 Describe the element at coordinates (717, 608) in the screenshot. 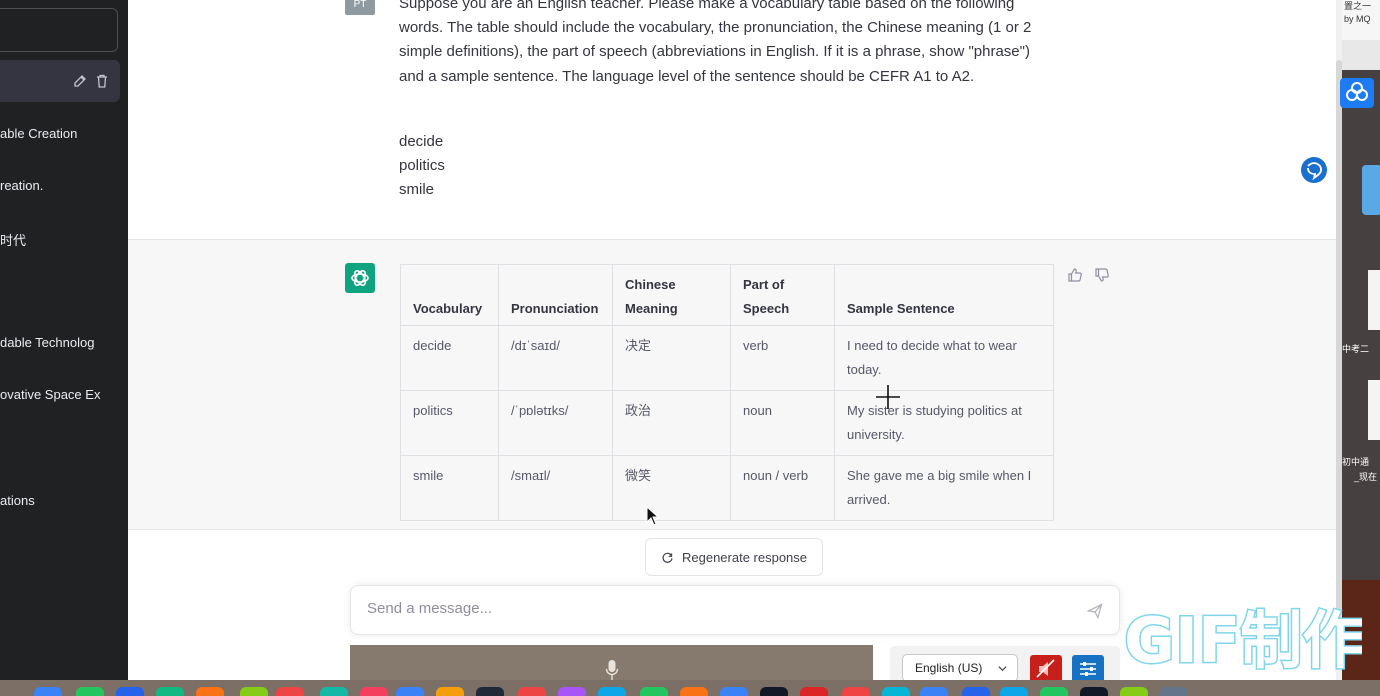

I see `message-input` at that location.